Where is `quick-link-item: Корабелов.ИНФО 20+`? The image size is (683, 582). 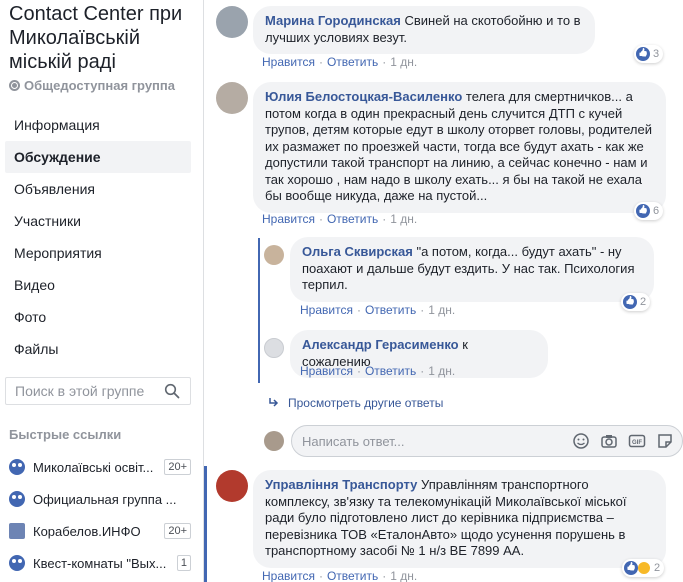 quick-link-item: Корабелов.ИНФО 20+ is located at coordinates (100, 531).